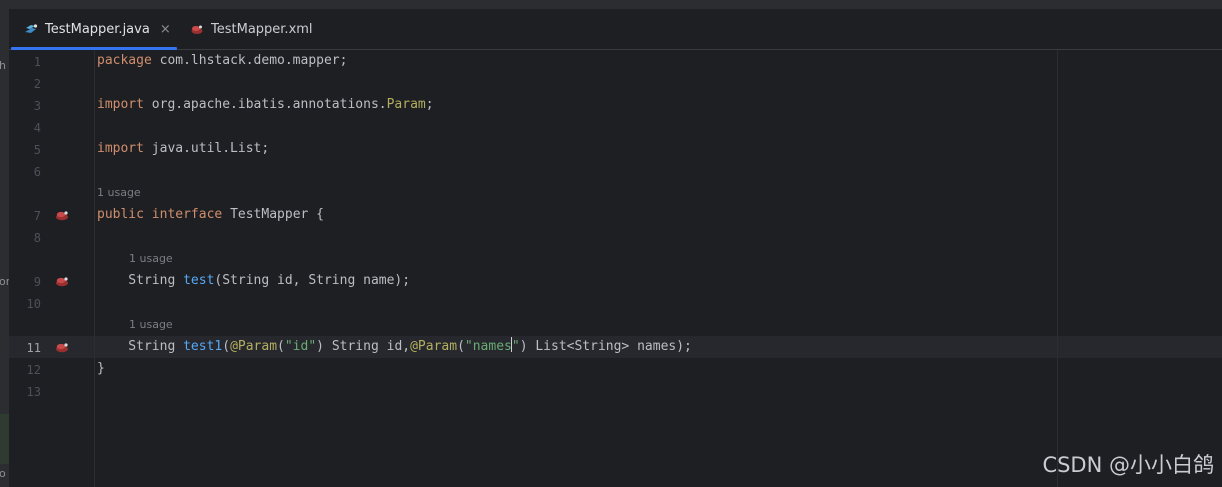  Describe the element at coordinates (37, 62) in the screenshot. I see `line-number: 1` at that location.